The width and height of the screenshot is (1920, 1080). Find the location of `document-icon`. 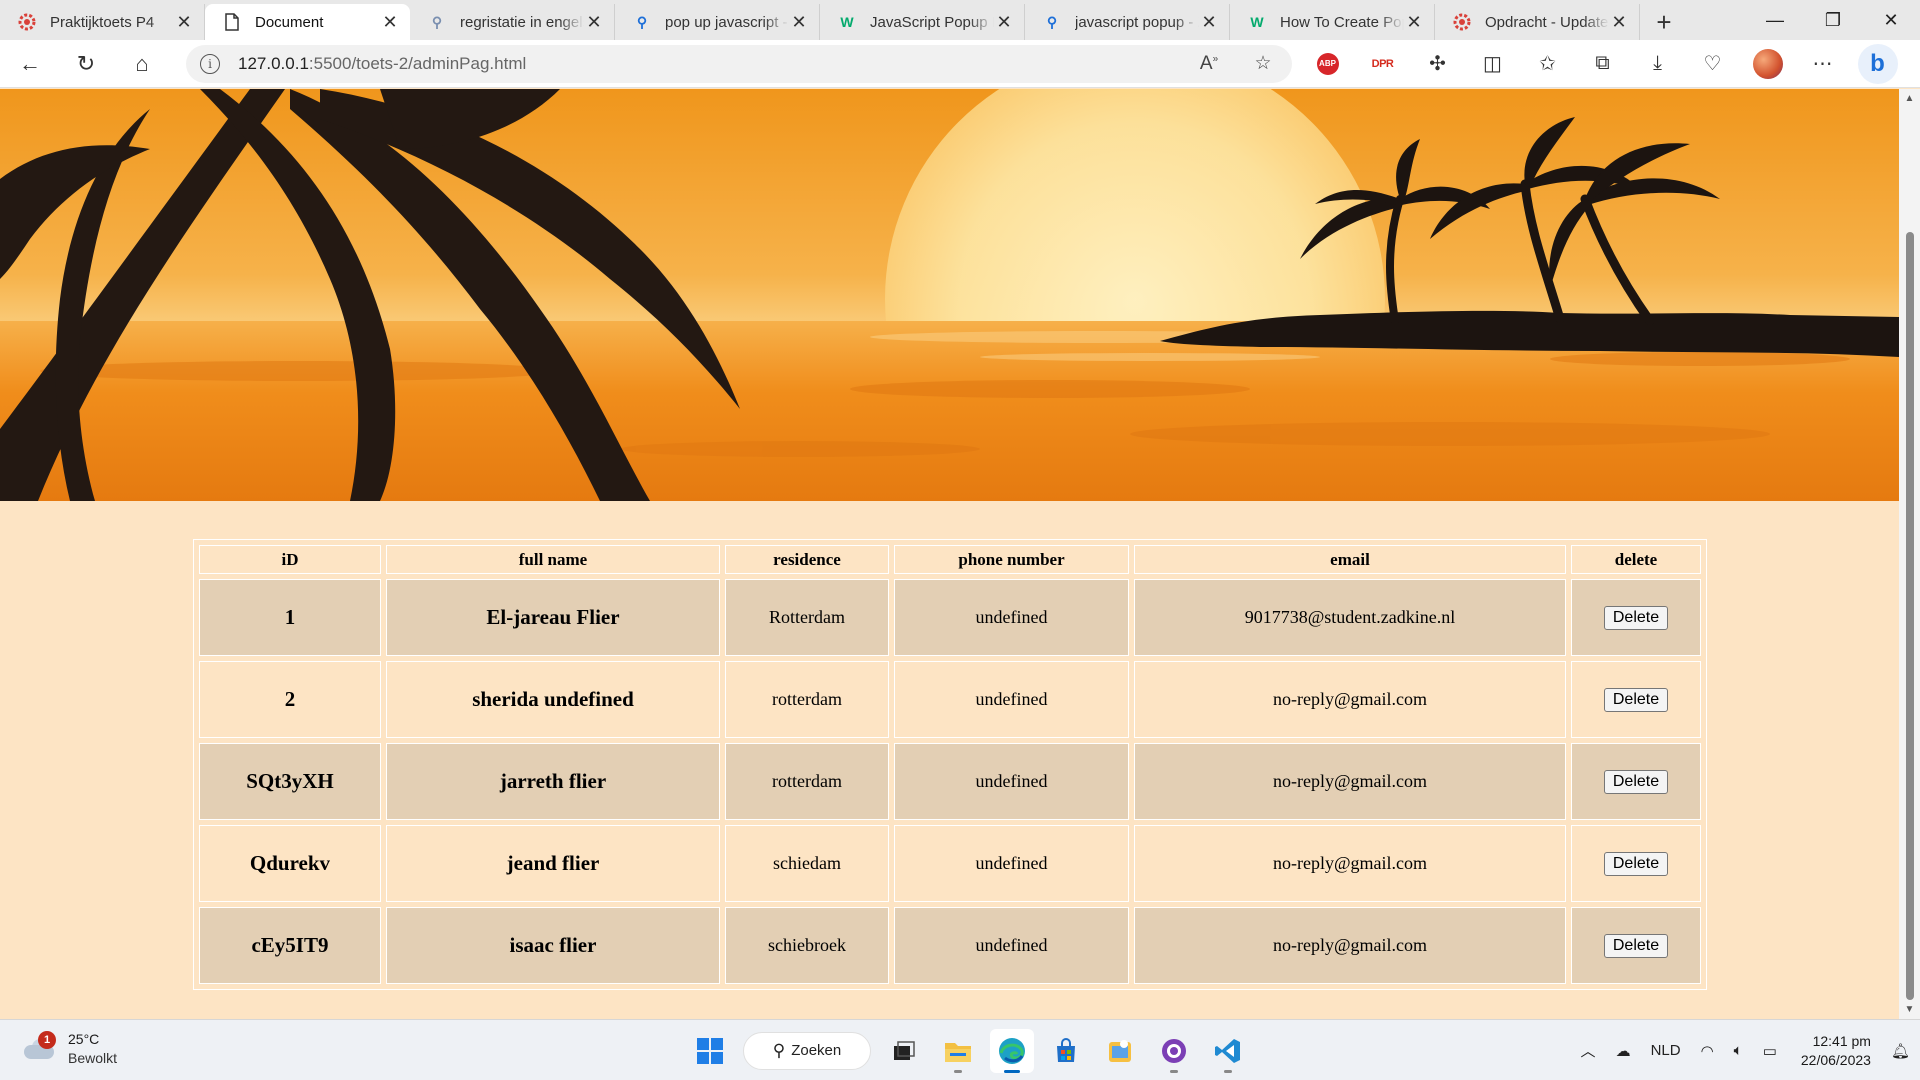

document-icon is located at coordinates (232, 22).